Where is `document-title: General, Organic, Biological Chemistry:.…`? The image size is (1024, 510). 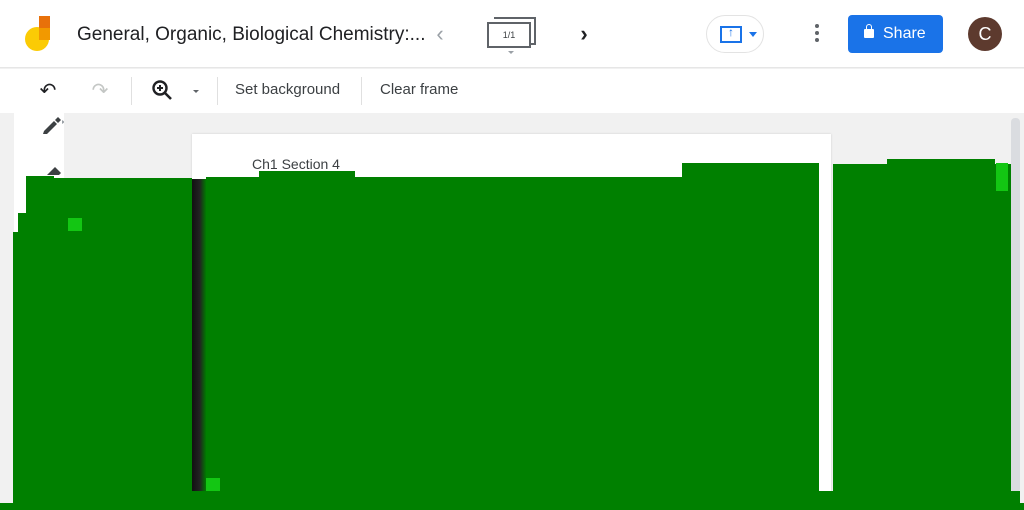
document-title: General, Organic, Biological Chemistry:.… is located at coordinates (251, 35).